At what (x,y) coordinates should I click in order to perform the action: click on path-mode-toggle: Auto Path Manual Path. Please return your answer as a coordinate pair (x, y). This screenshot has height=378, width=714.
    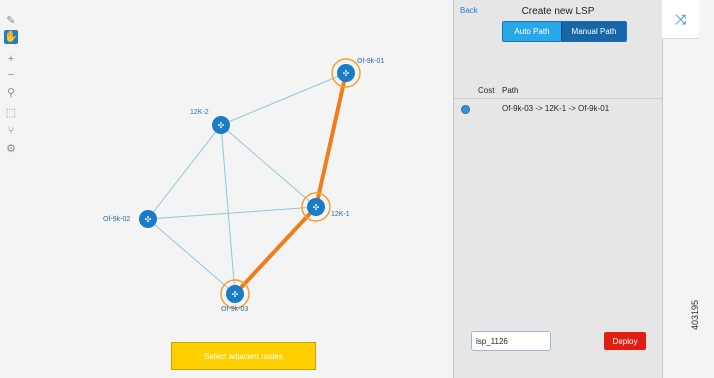
    Looking at the image, I should click on (564, 31).